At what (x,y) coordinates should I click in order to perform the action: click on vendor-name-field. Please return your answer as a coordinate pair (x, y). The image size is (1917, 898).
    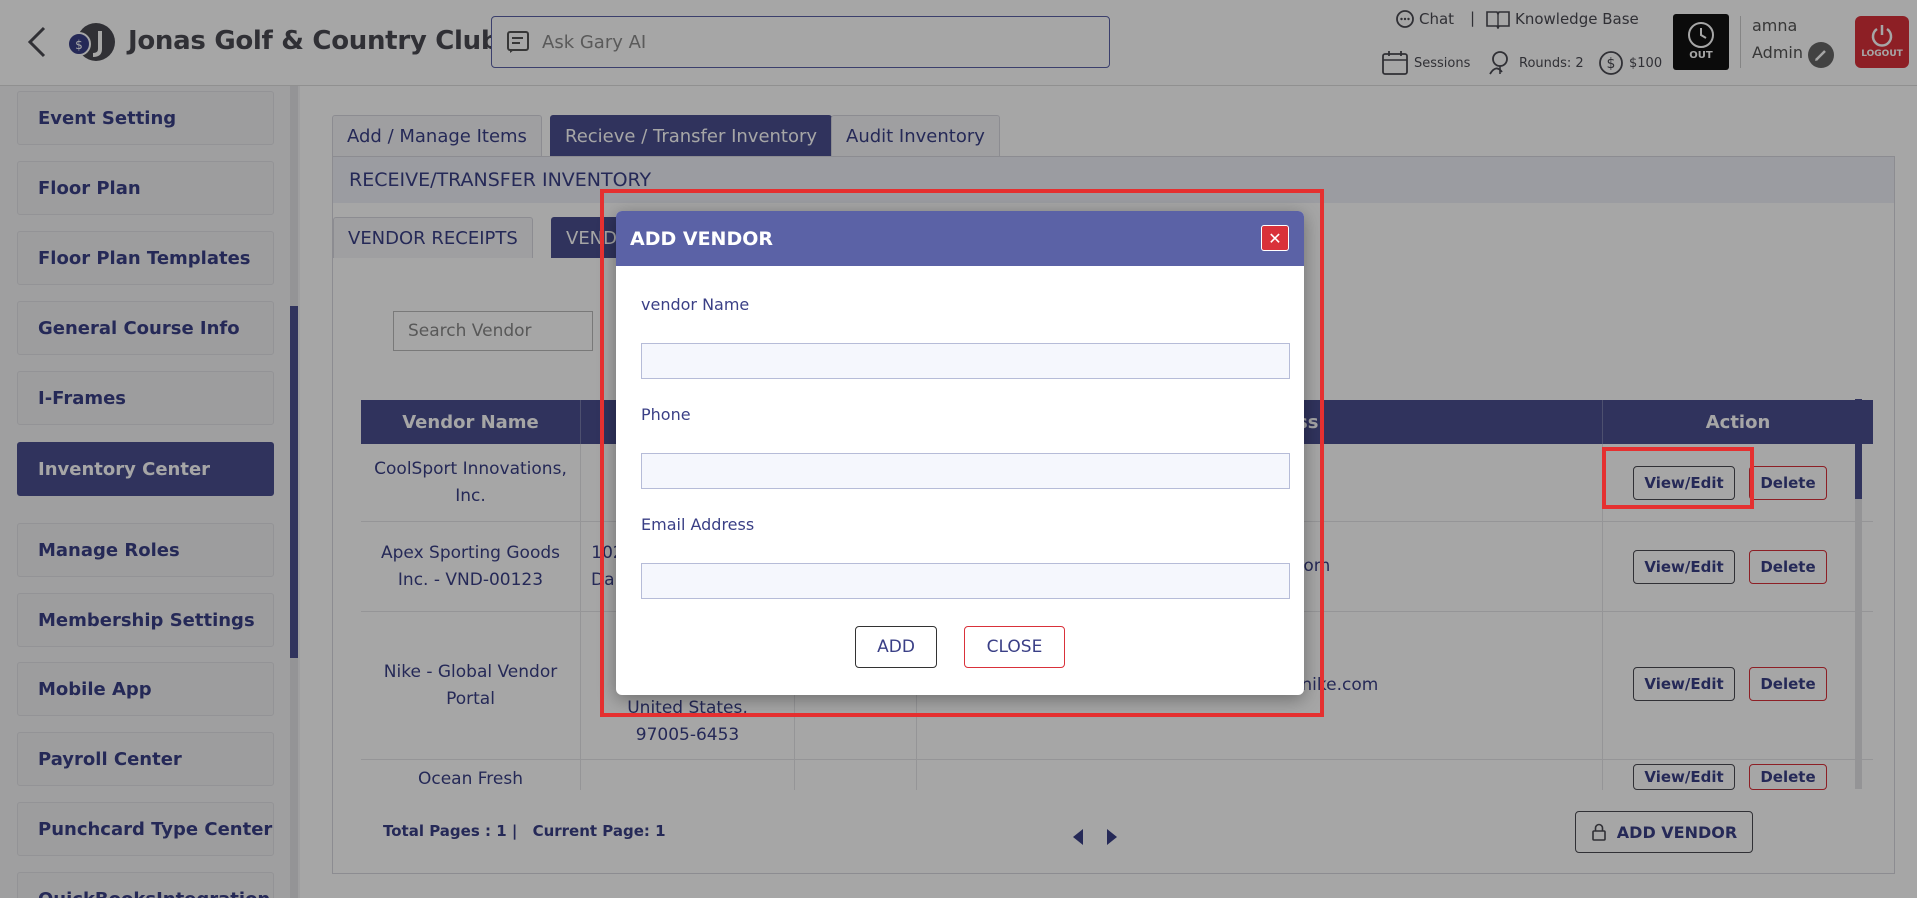
    Looking at the image, I should click on (965, 361).